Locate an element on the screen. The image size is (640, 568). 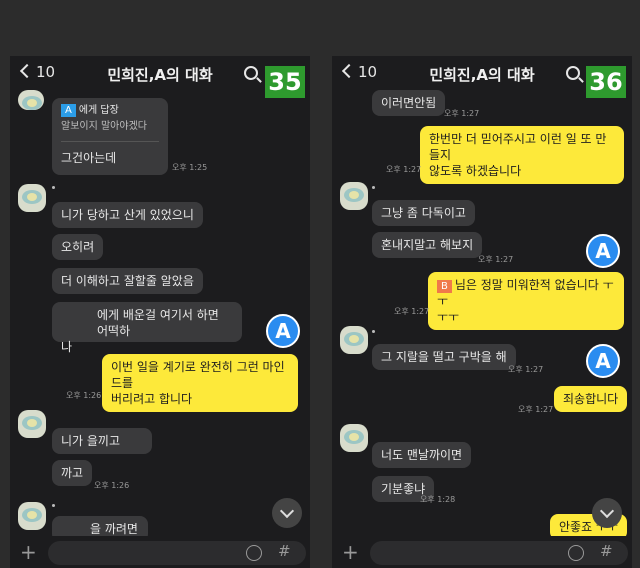
message-bubble: 그냥 좀 다독이고 is located at coordinates (423, 213).